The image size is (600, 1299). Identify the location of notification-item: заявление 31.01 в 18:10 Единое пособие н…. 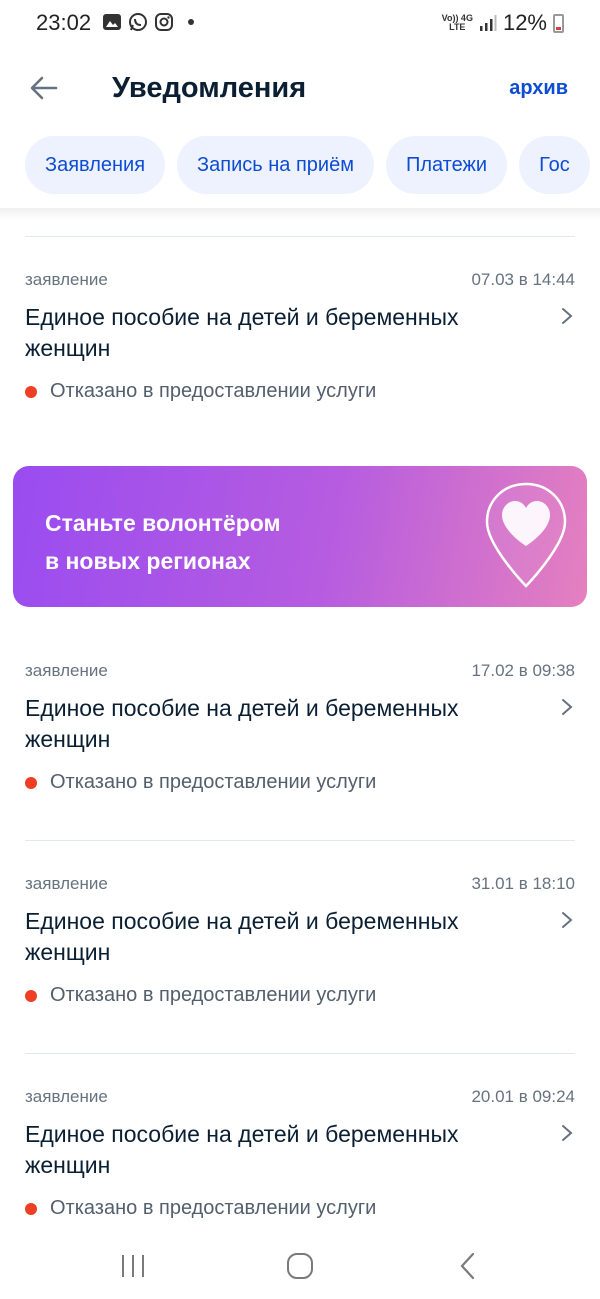
(300, 949).